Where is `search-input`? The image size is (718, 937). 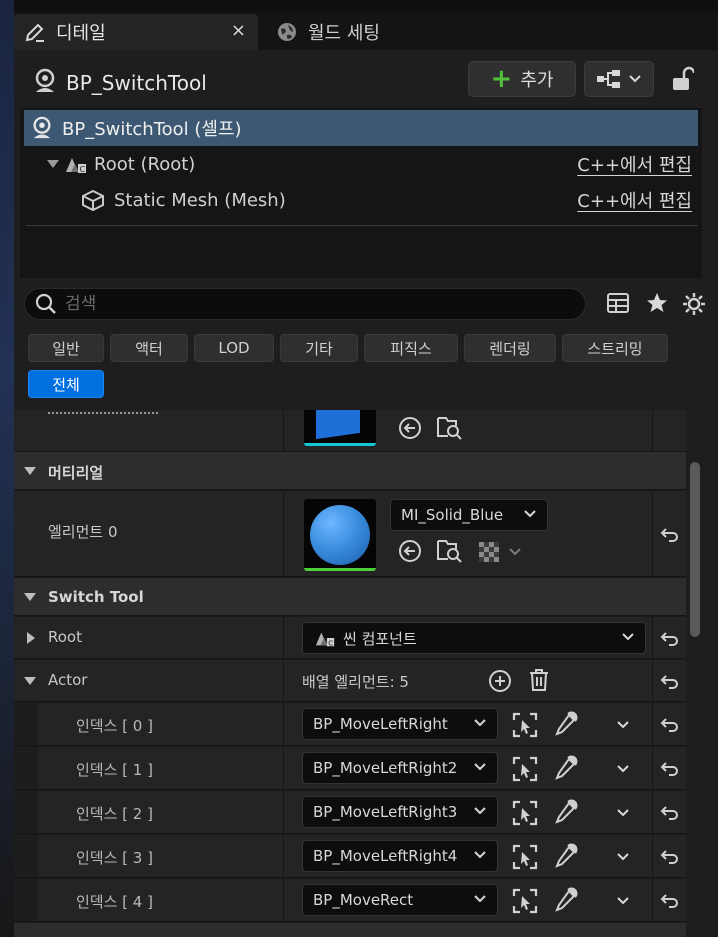
search-input is located at coordinates (305, 304).